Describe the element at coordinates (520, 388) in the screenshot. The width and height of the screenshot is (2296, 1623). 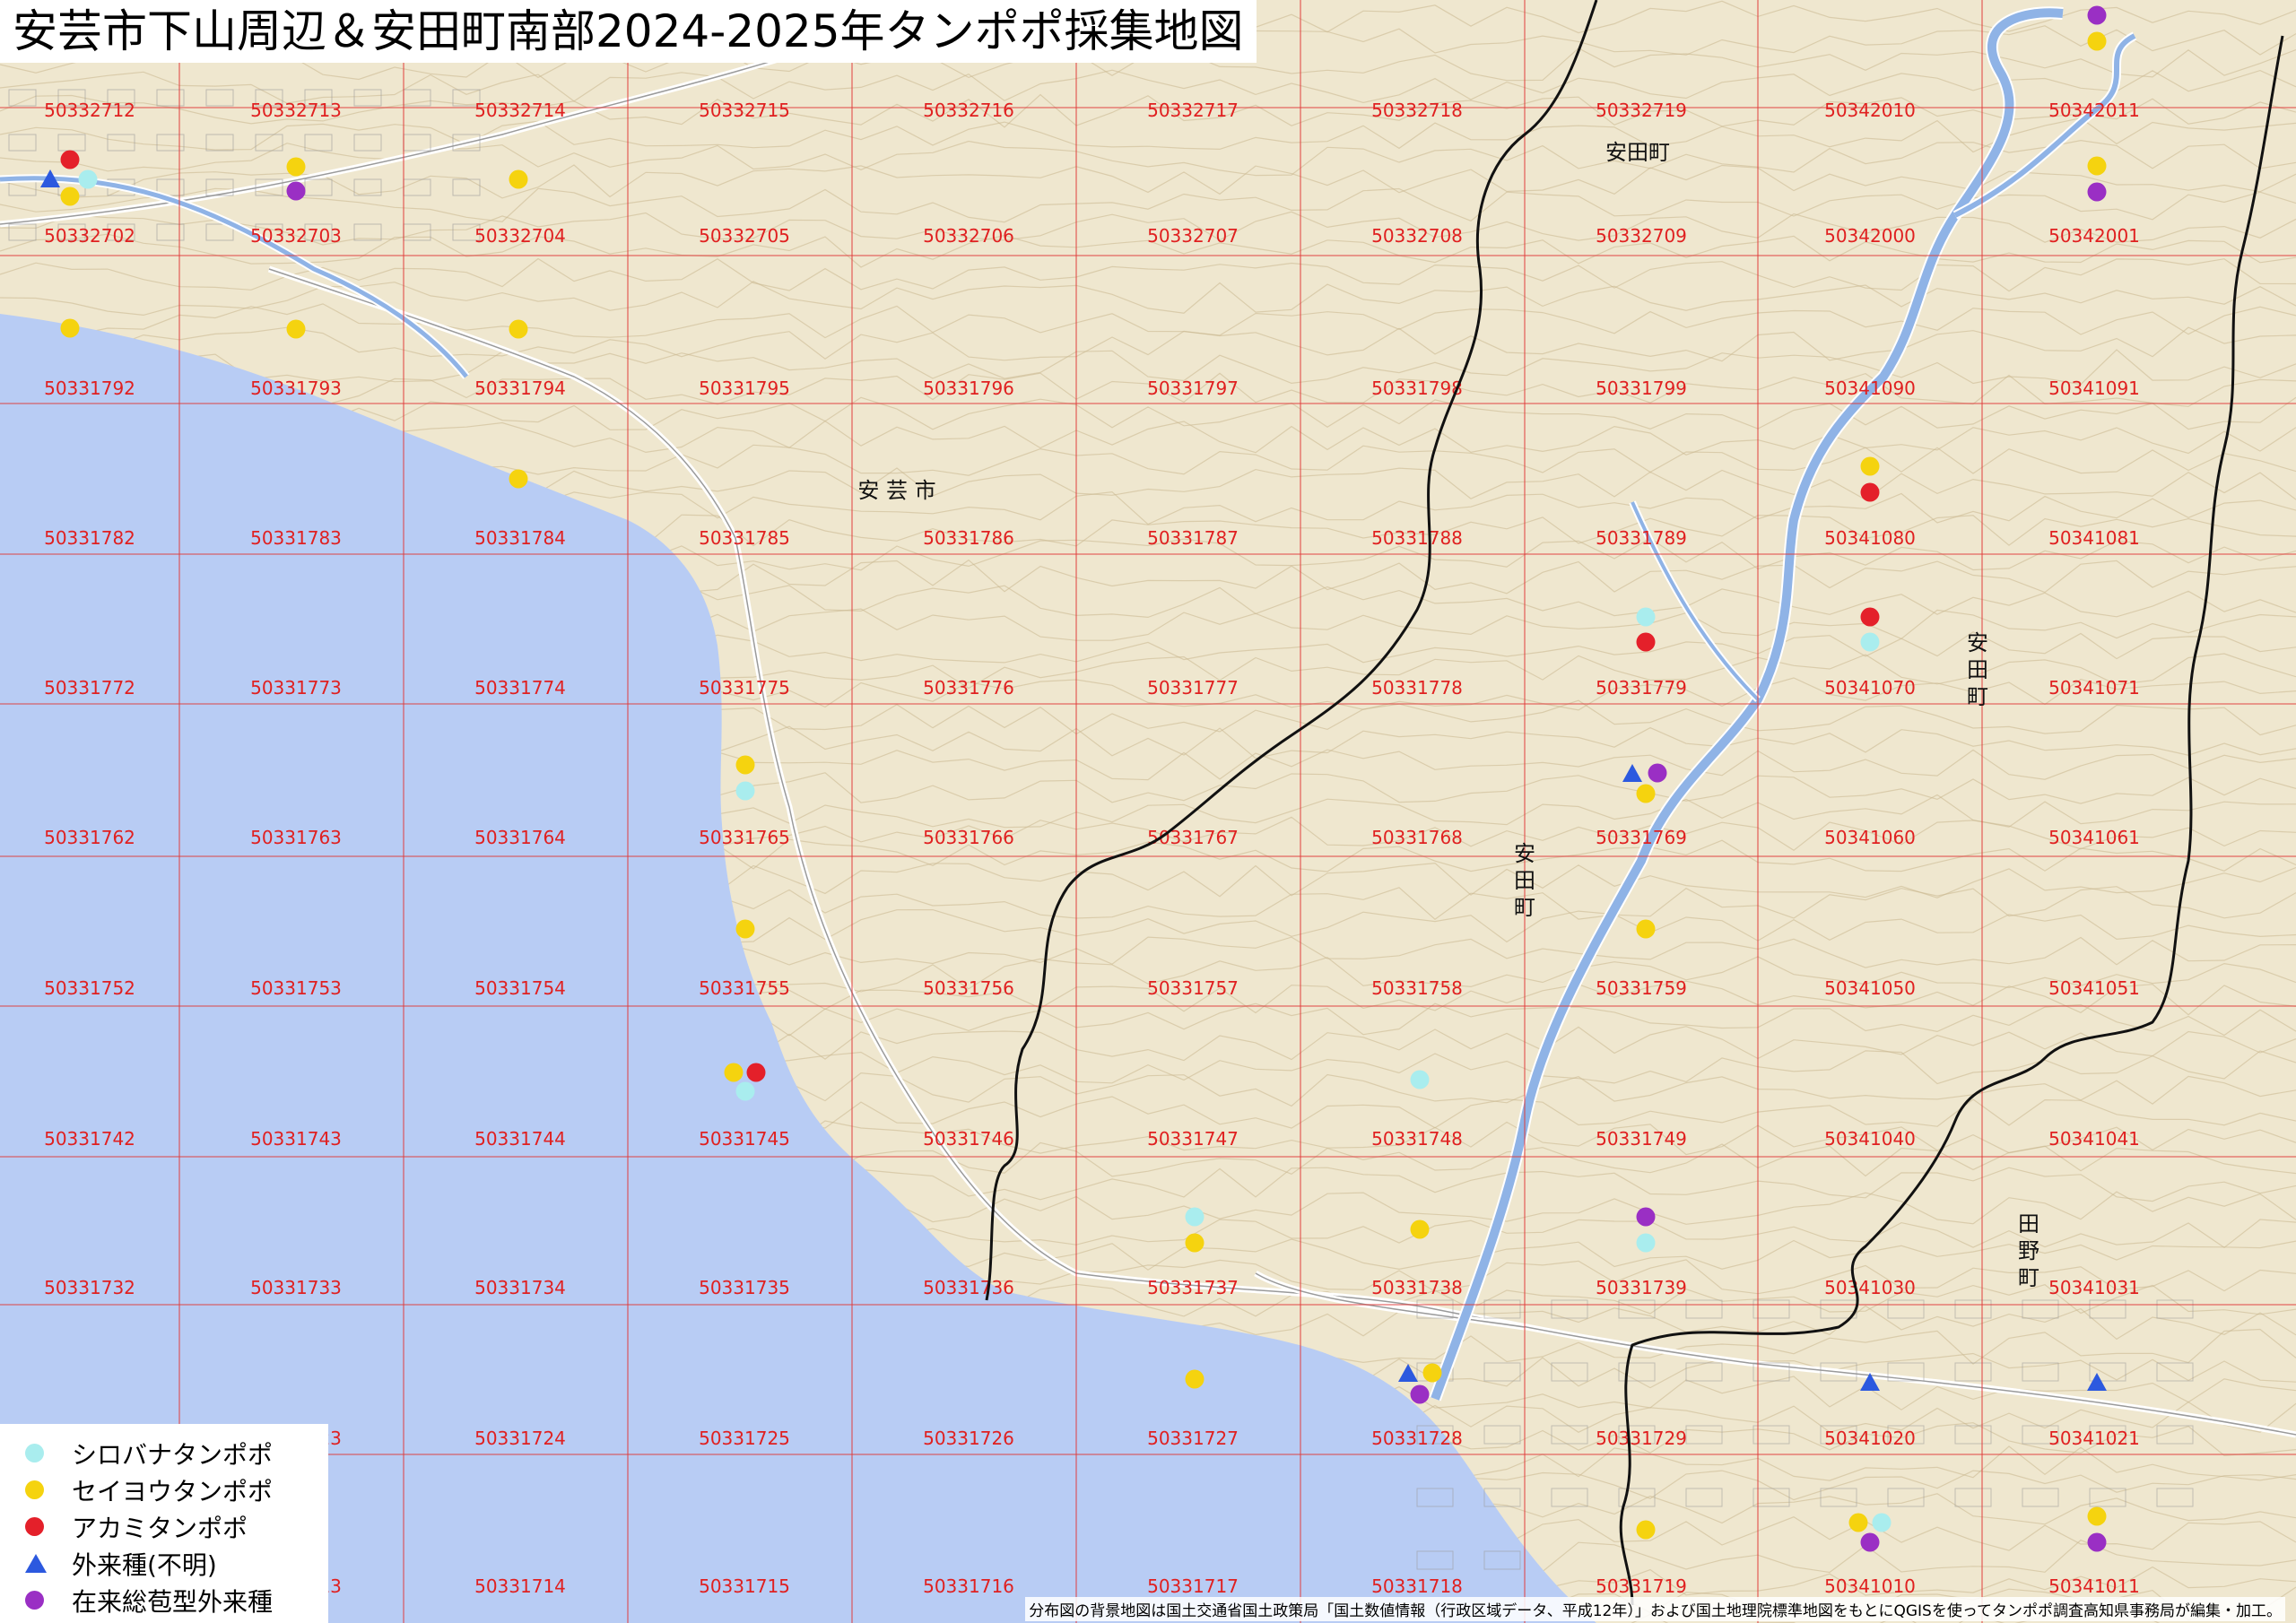
I see `grid-code-label: 50331794` at that location.